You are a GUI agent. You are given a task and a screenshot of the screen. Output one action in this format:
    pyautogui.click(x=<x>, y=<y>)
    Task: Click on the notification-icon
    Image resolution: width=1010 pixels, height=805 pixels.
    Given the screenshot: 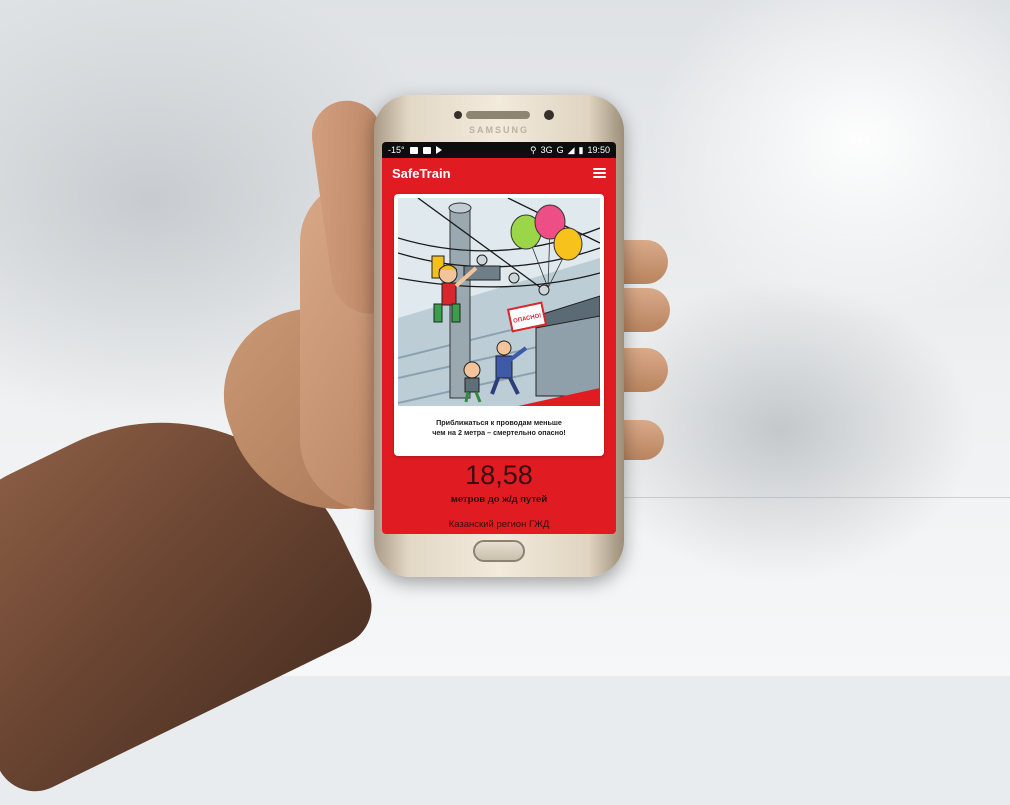 What is the action you would take?
    pyautogui.click(x=413, y=150)
    